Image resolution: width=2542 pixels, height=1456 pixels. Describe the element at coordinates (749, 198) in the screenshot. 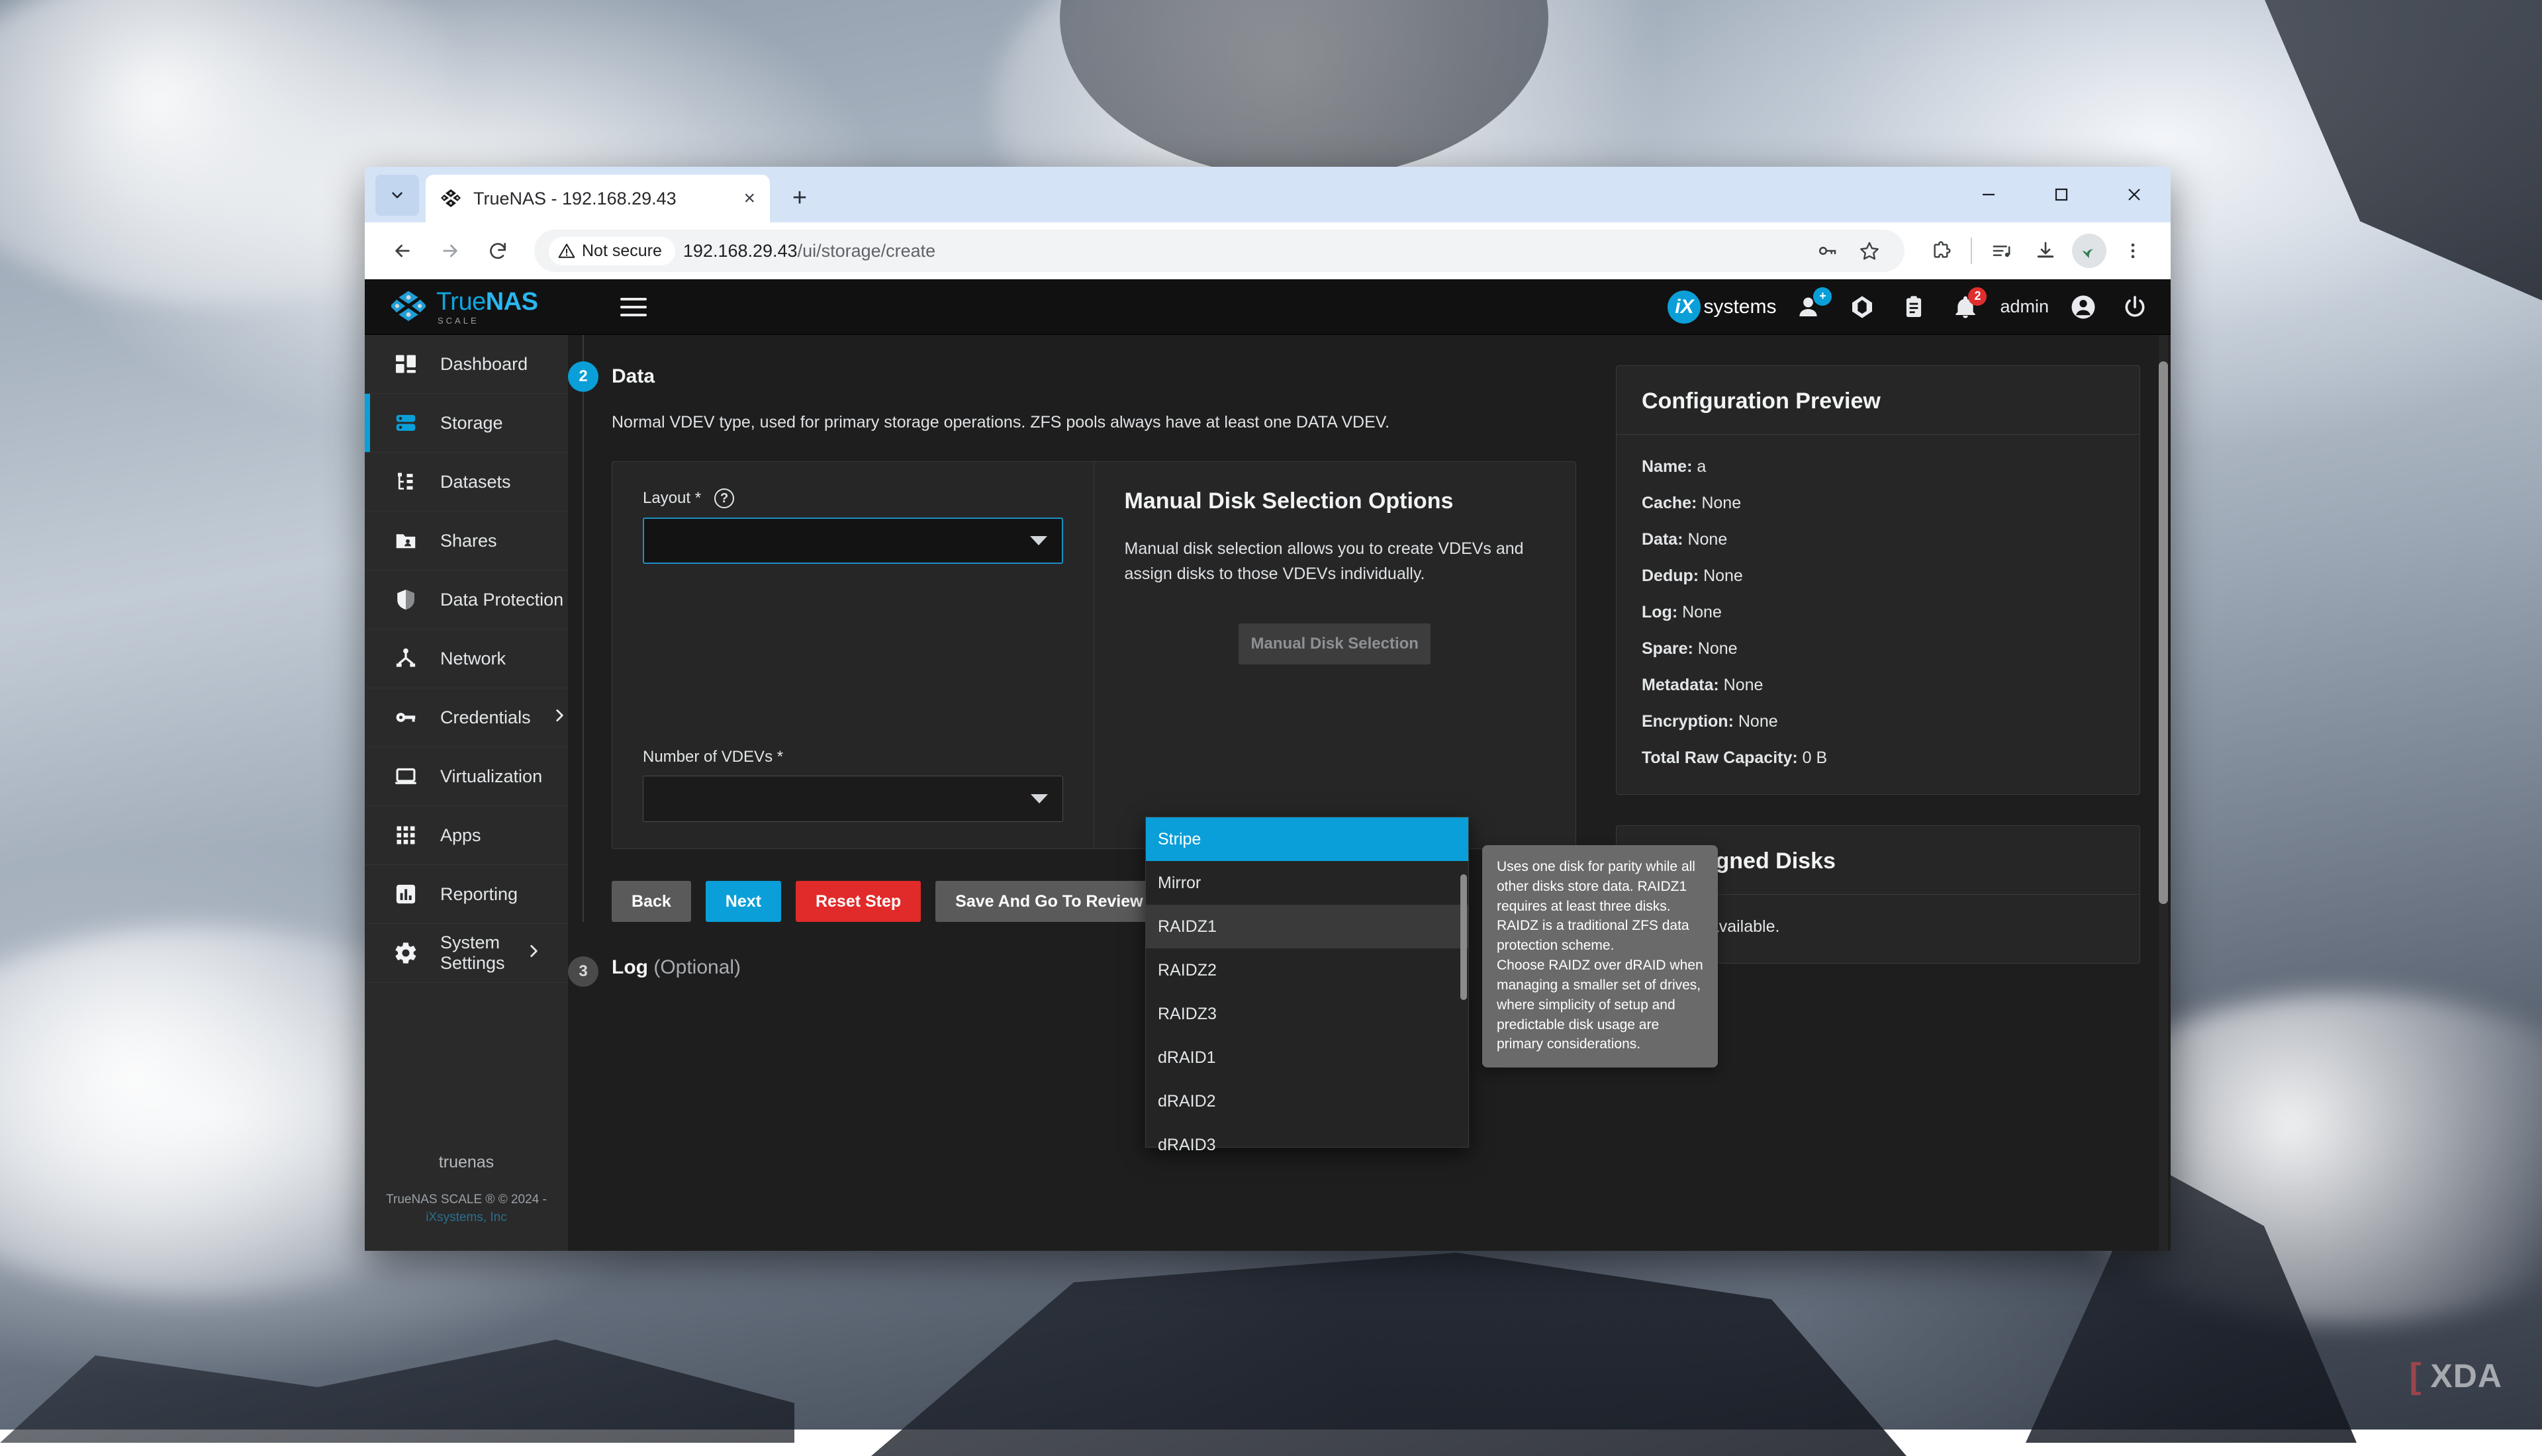

I see `close-icon: ×` at that location.